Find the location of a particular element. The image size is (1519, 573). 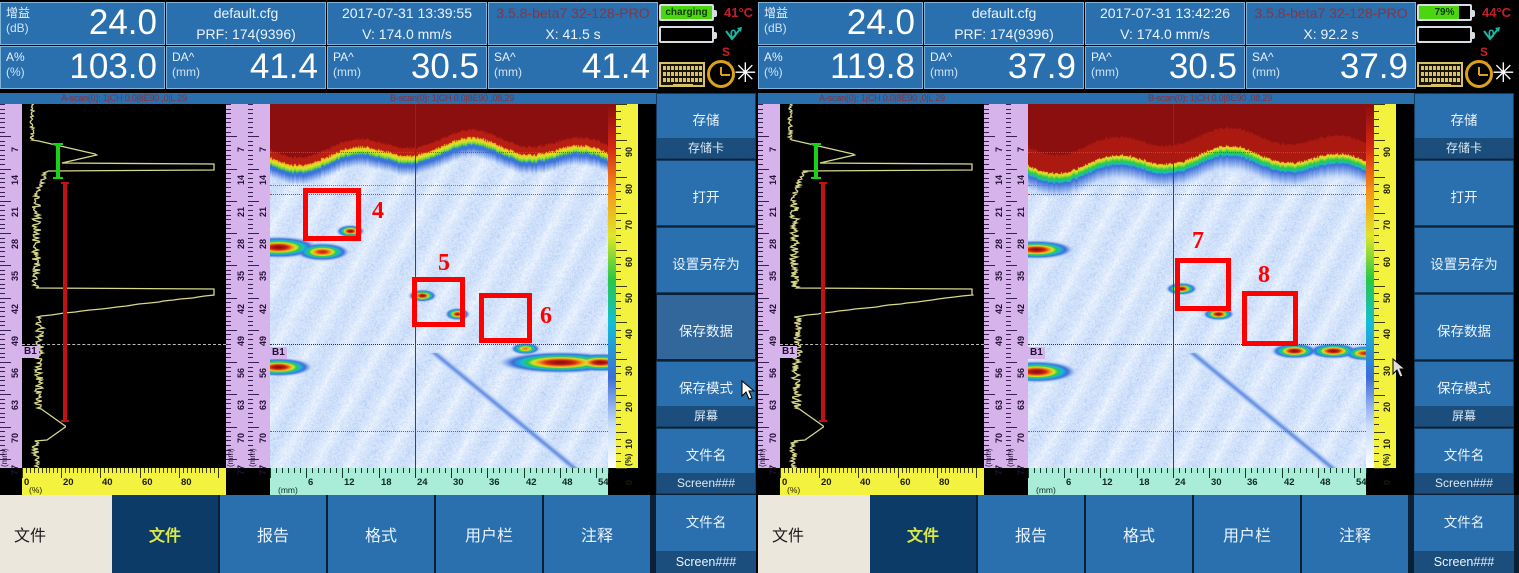

a-scan-b1-line is located at coordinates (882, 344).